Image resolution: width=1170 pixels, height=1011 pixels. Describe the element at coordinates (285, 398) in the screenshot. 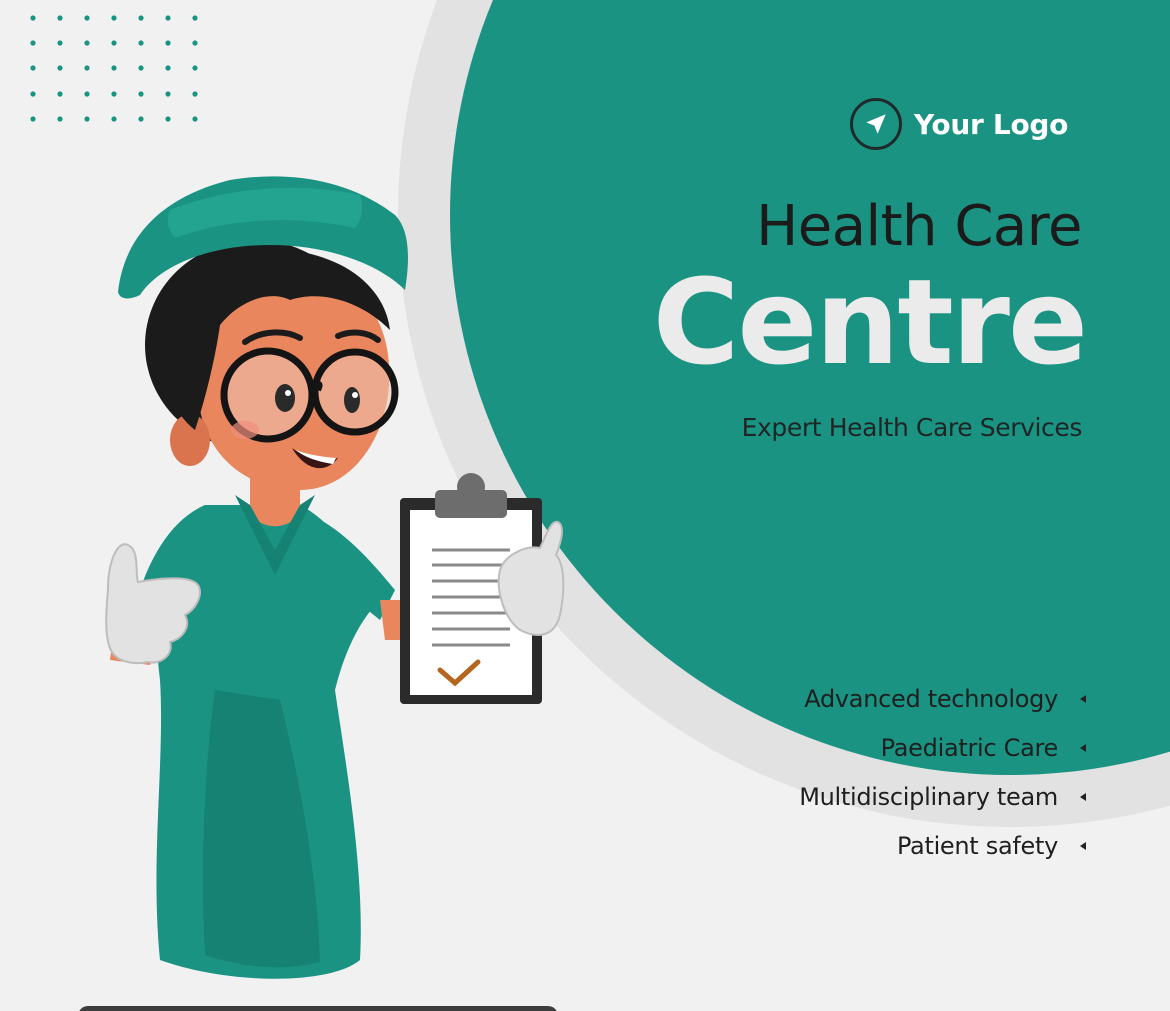

I see `nurse-eye-left` at that location.